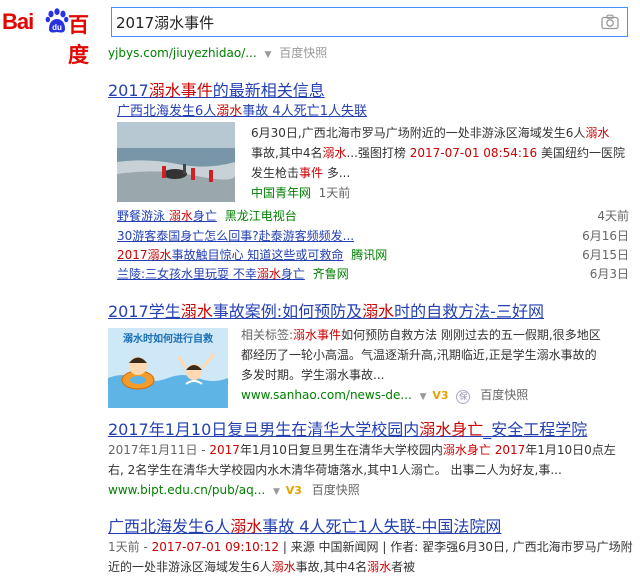 This screenshot has width=640, height=577. I want to click on news-item-date: 6月15日, so click(605, 255).